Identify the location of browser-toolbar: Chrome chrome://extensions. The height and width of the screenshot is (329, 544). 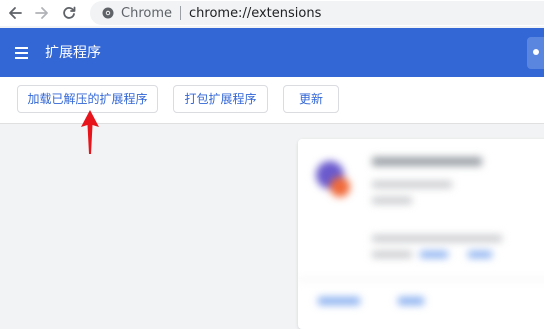
(272, 13).